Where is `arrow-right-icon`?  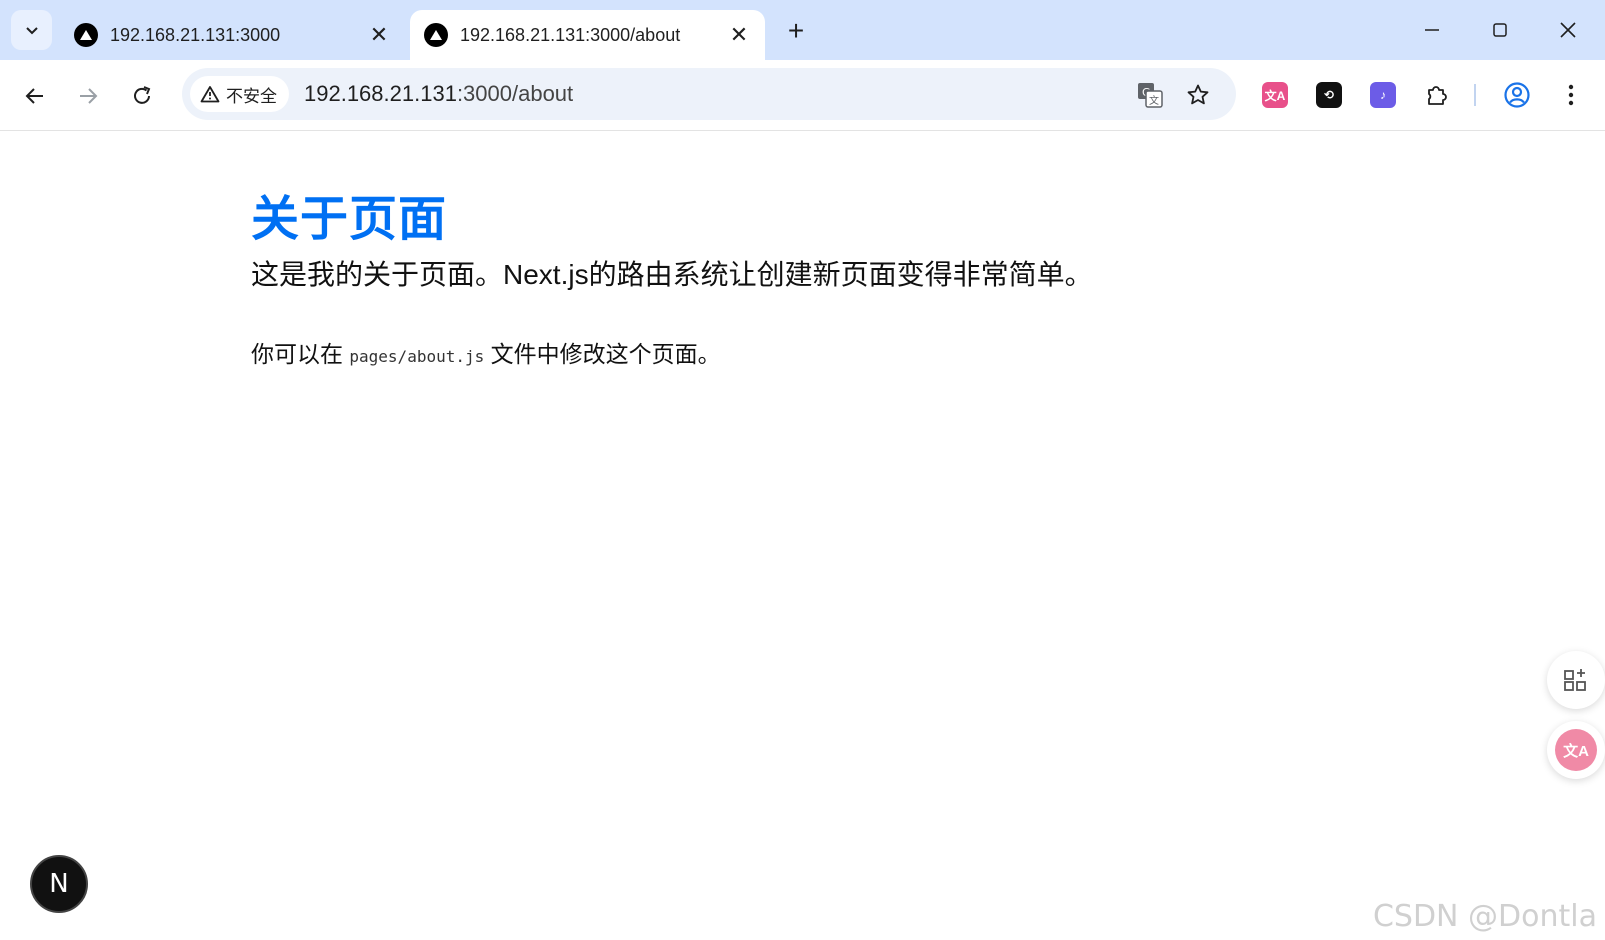 arrow-right-icon is located at coordinates (89, 96).